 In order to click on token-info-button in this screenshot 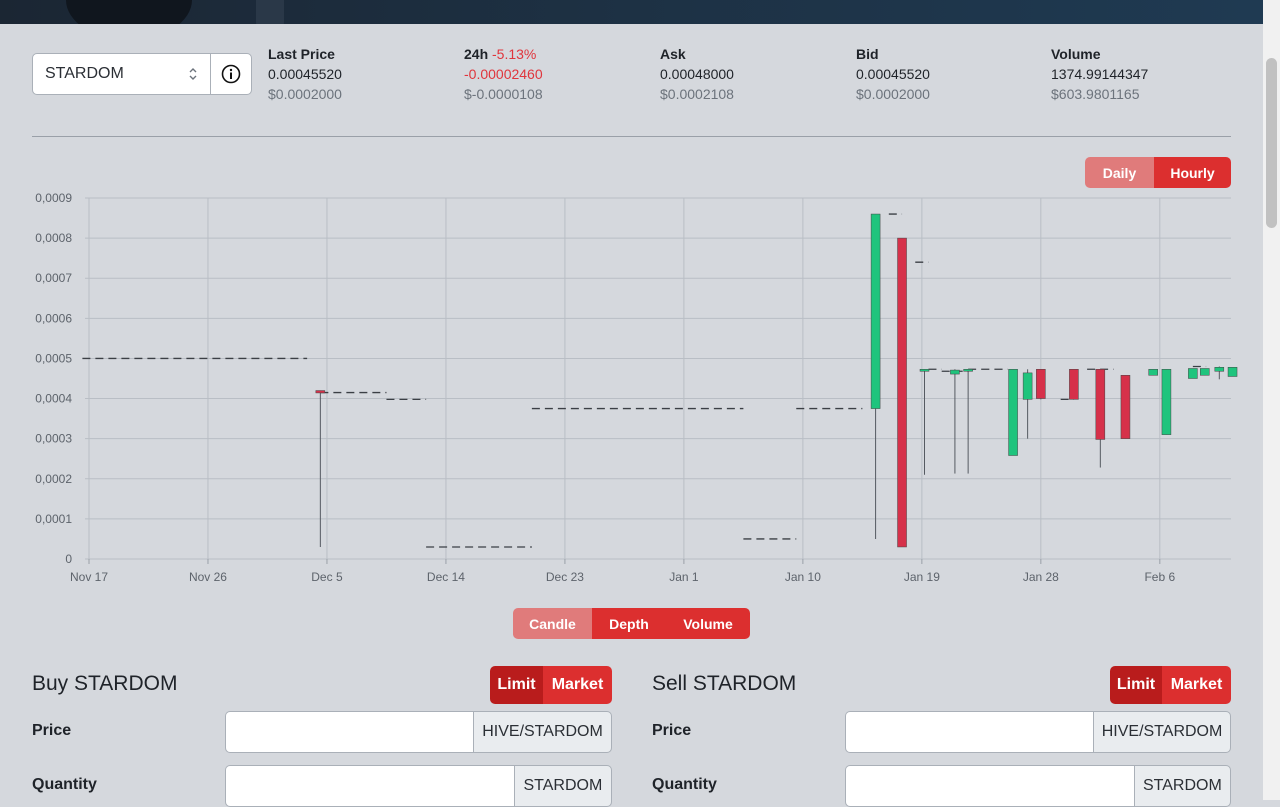, I will do `click(231, 74)`.